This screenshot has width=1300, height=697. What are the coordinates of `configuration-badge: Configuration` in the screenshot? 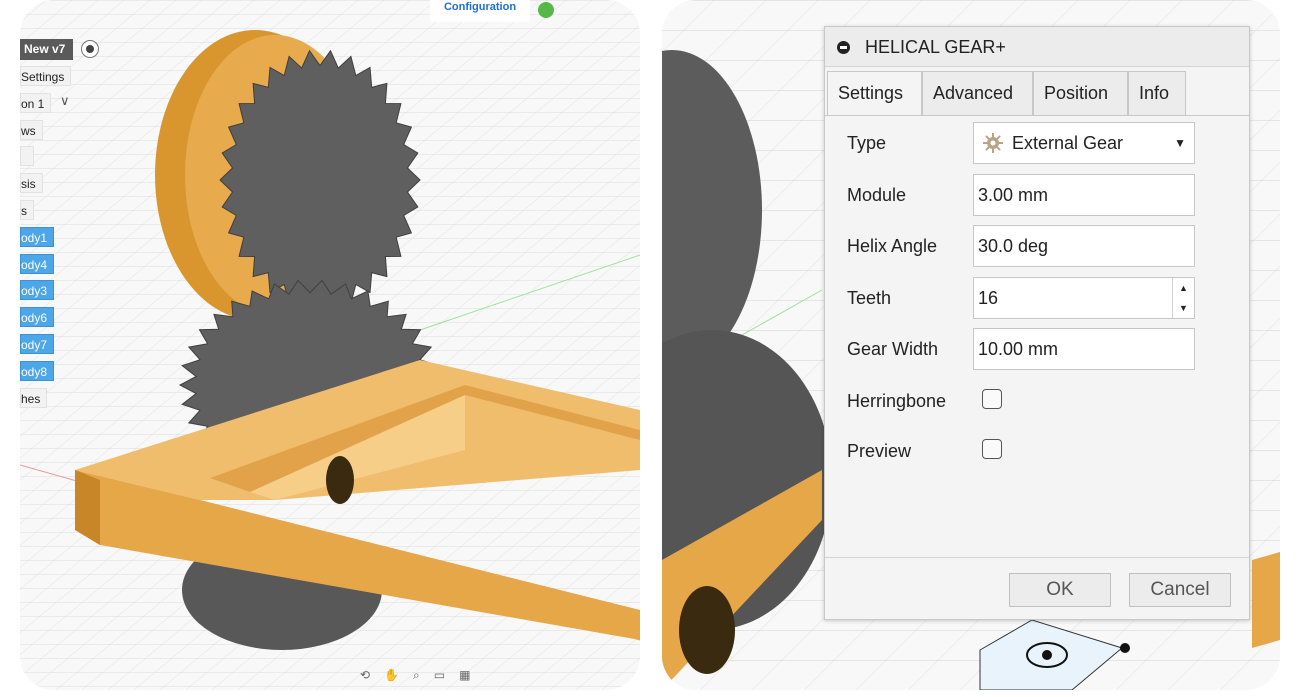 It's located at (480, 11).